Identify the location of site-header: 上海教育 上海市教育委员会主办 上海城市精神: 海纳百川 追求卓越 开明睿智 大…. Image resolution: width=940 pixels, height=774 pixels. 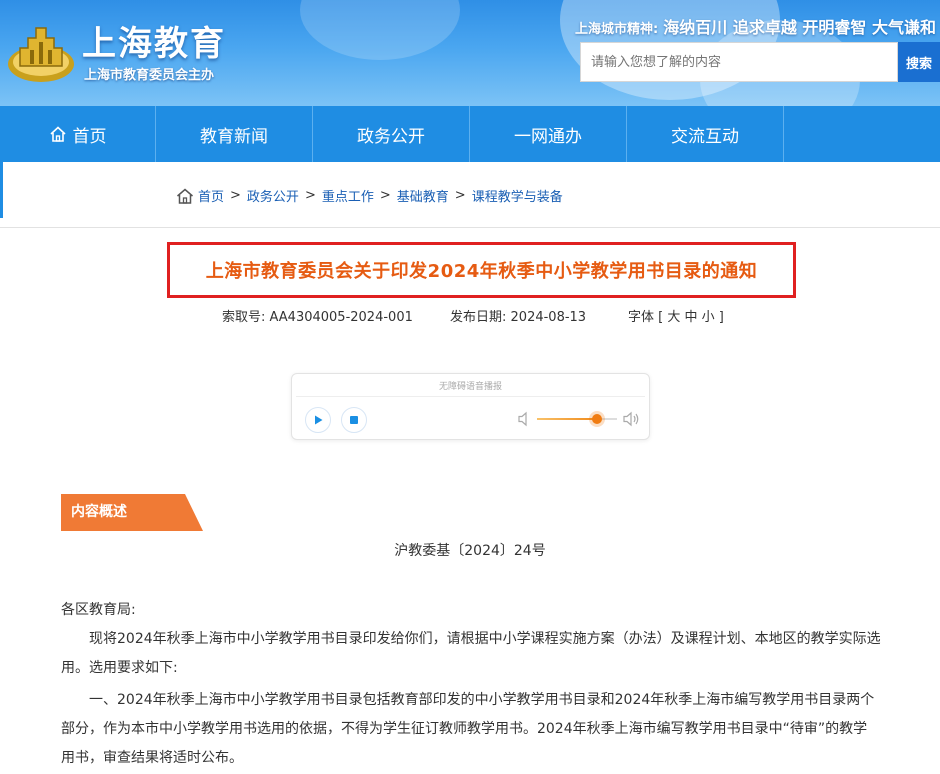
(470, 53).